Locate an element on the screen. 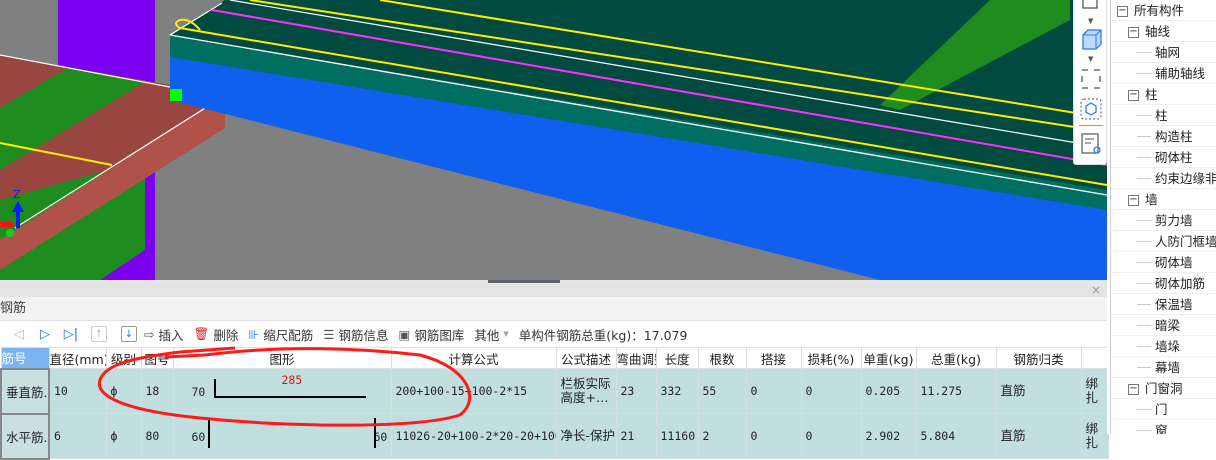  column-header: 弯曲调整 is located at coordinates (636, 358).